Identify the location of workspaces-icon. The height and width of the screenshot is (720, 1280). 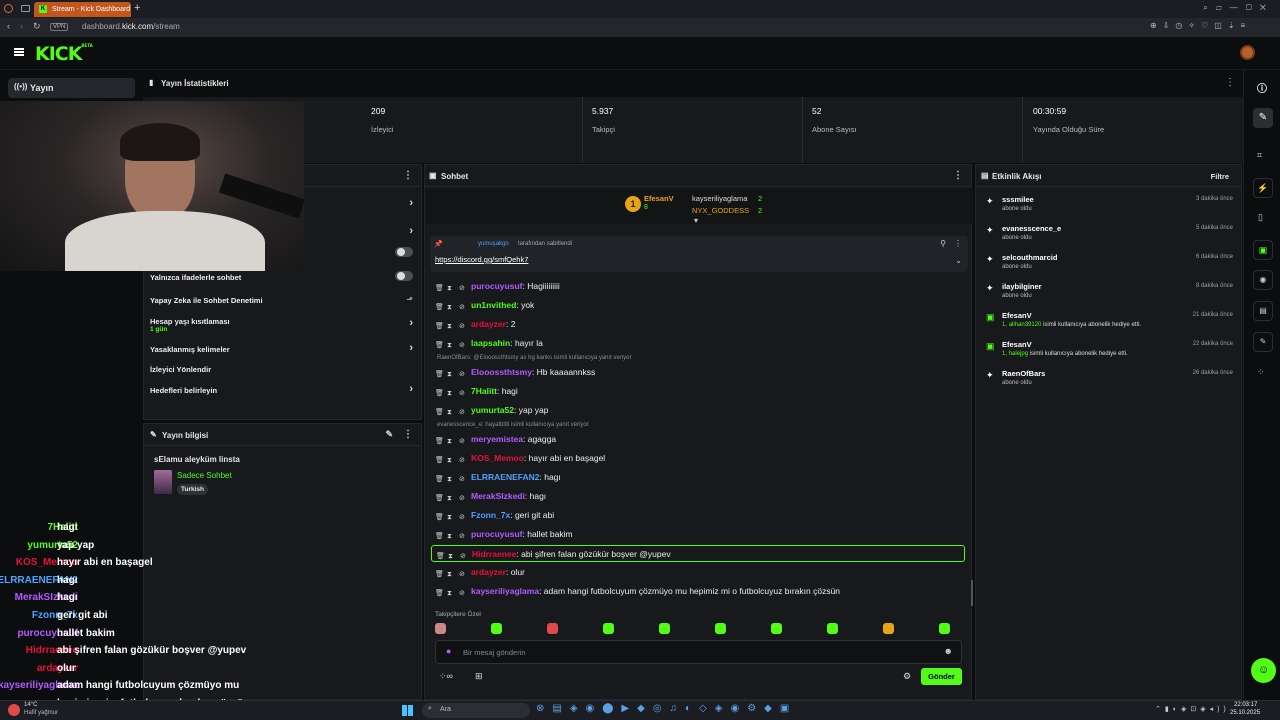
(25, 8).